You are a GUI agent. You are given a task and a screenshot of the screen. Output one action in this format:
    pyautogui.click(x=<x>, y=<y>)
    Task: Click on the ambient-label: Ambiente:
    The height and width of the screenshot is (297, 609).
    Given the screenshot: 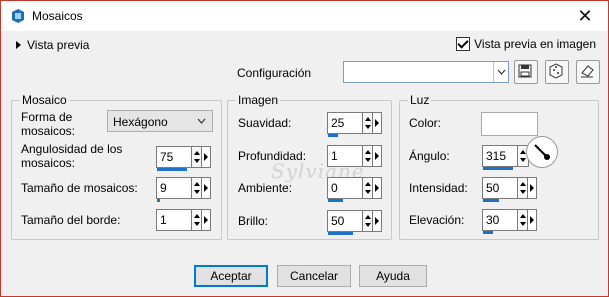 What is the action you would take?
    pyautogui.click(x=265, y=188)
    